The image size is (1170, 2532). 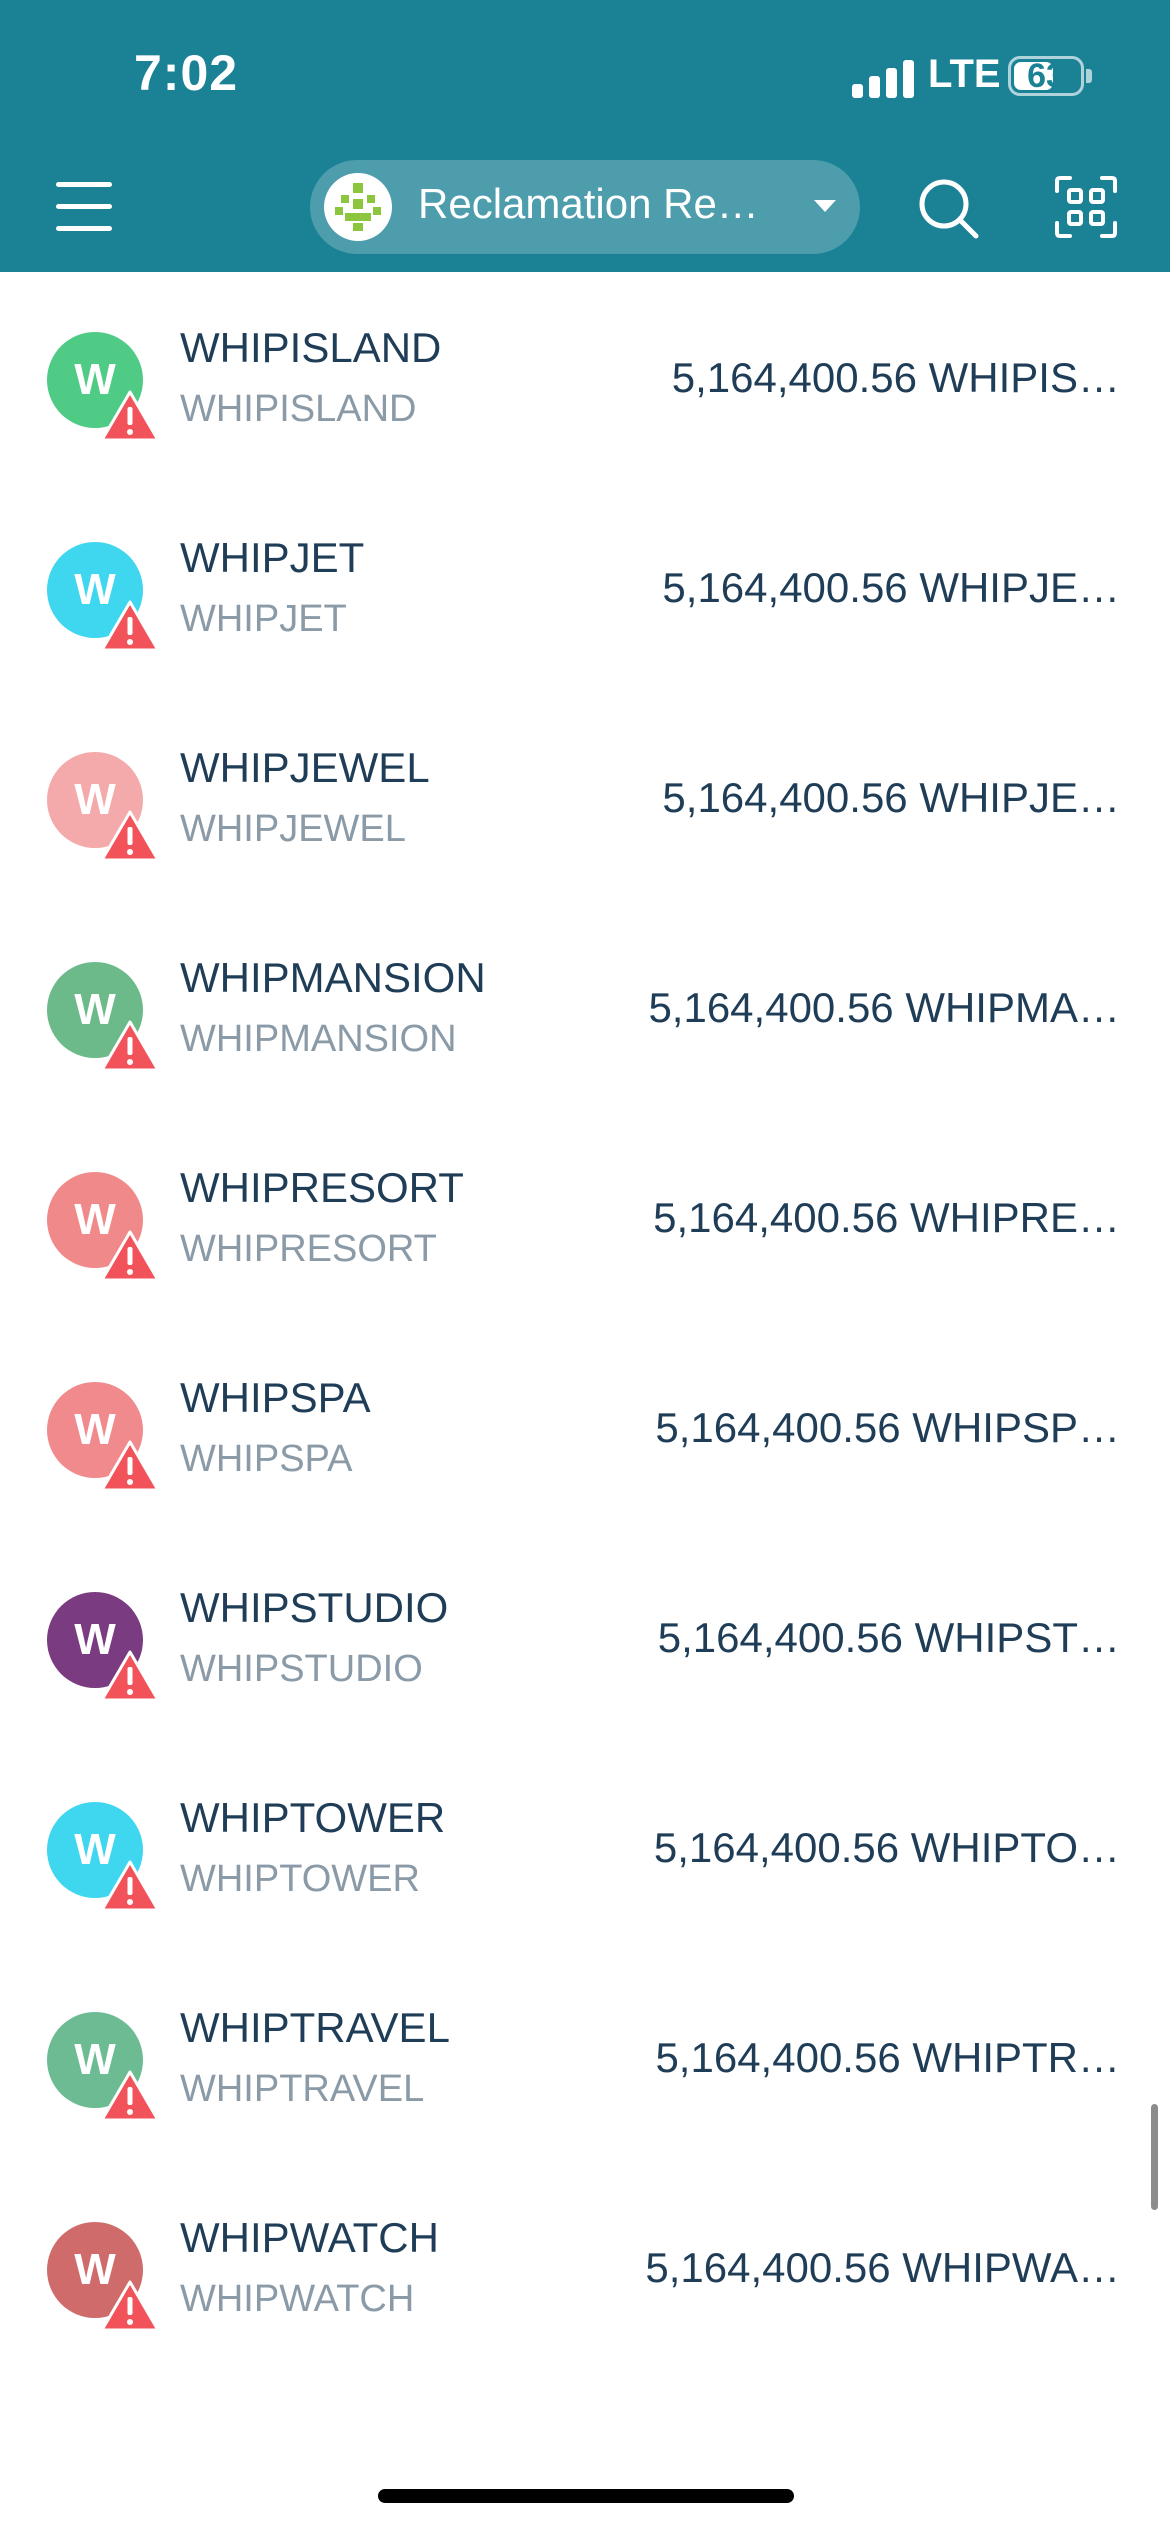 I want to click on token-name: WHIPSPA, so click(x=275, y=1397).